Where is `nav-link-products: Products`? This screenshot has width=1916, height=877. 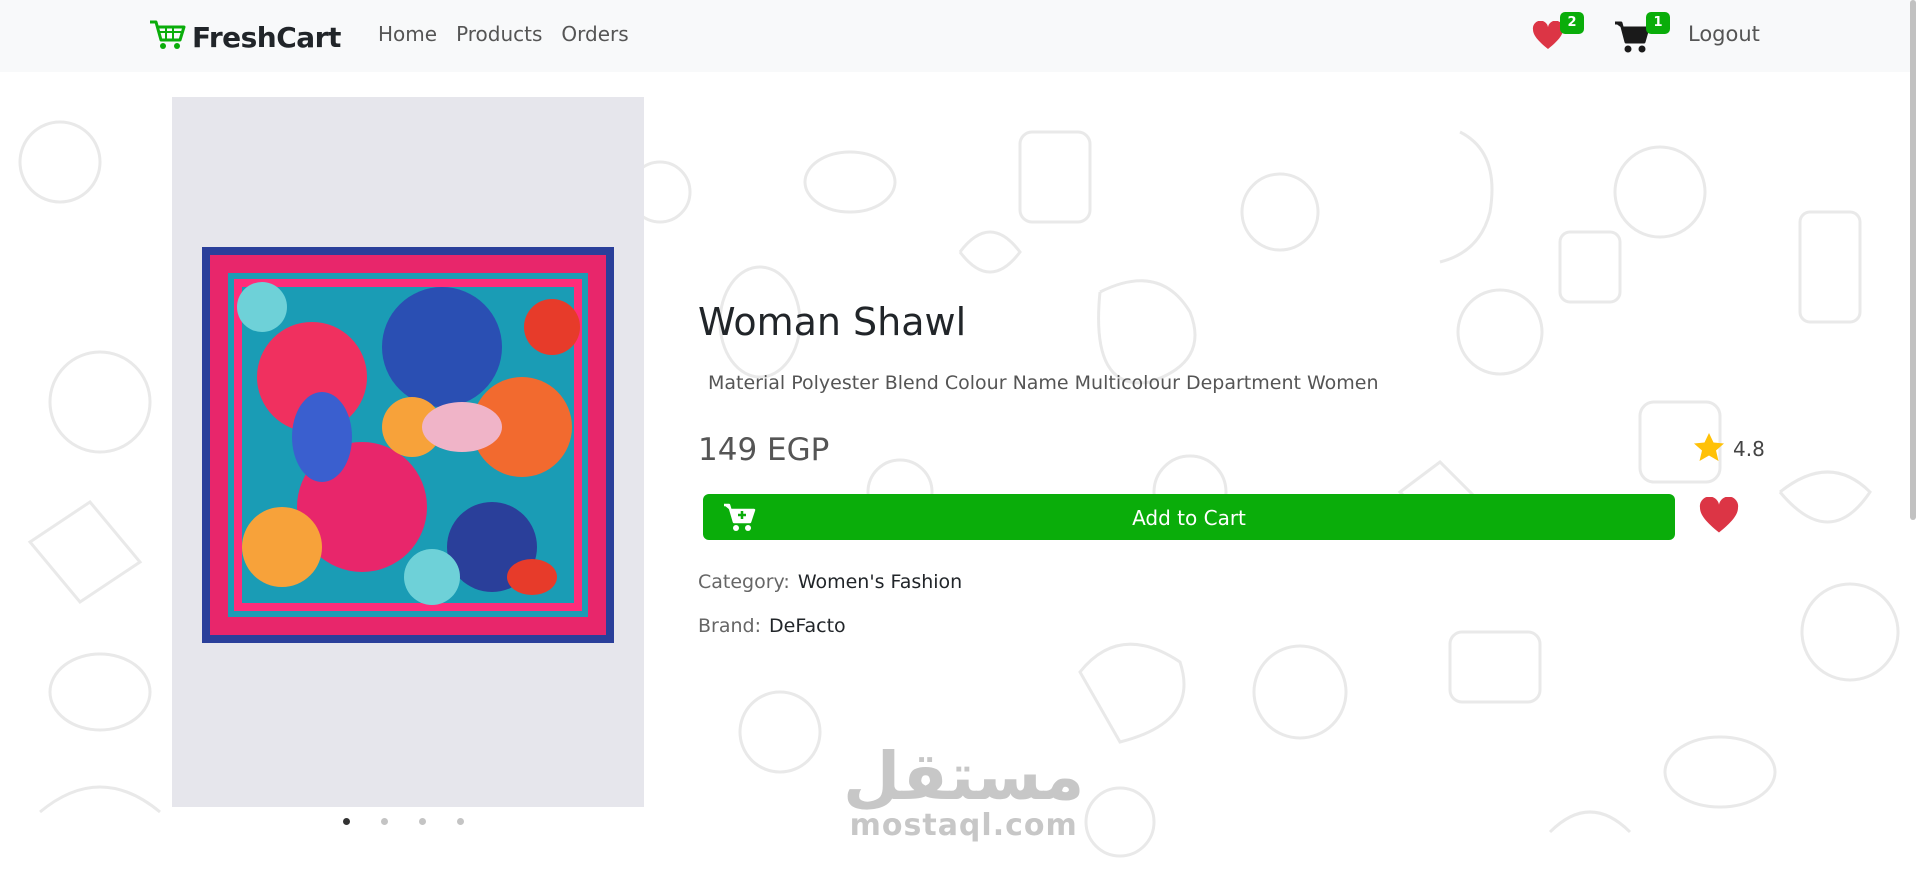
nav-link-products: Products is located at coordinates (499, 34).